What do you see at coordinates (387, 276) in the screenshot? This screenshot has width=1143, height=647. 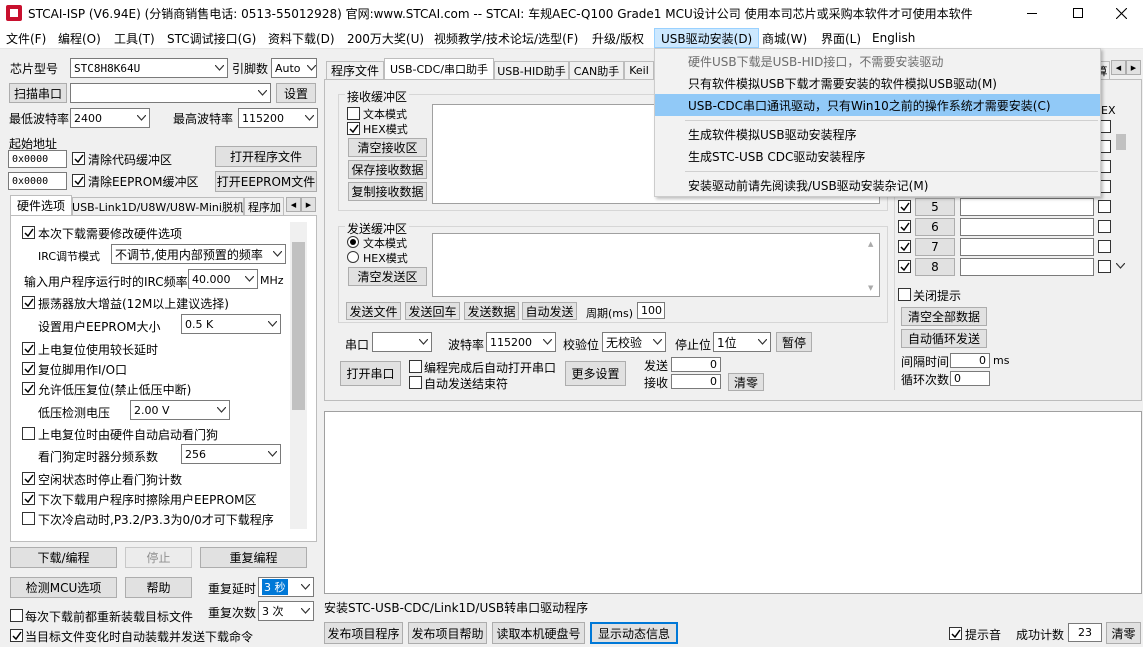 I see `send-clear-button: 清空发送区` at bounding box center [387, 276].